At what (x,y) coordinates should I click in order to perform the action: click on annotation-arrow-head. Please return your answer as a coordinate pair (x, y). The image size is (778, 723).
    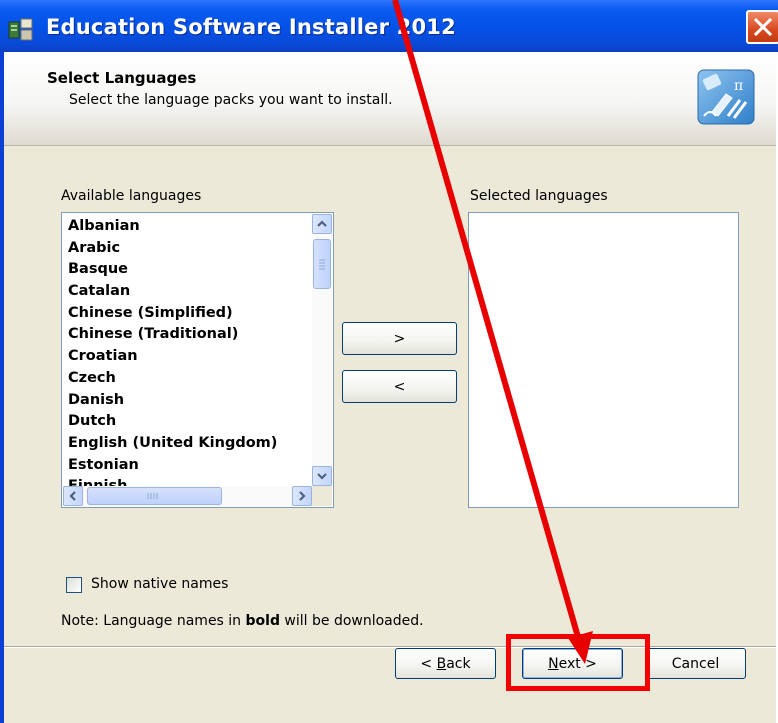
    Looking at the image, I should click on (580, 647).